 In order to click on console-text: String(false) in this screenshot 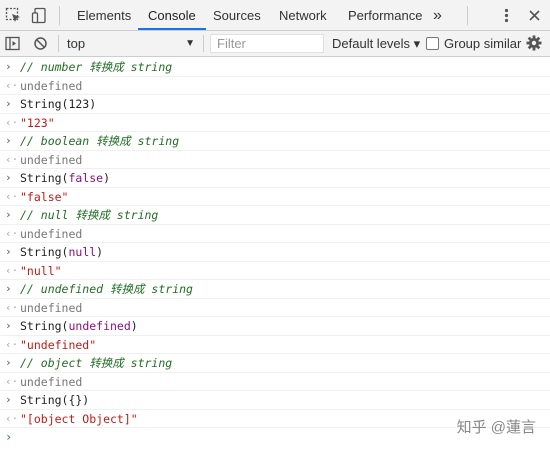, I will do `click(65, 178)`.